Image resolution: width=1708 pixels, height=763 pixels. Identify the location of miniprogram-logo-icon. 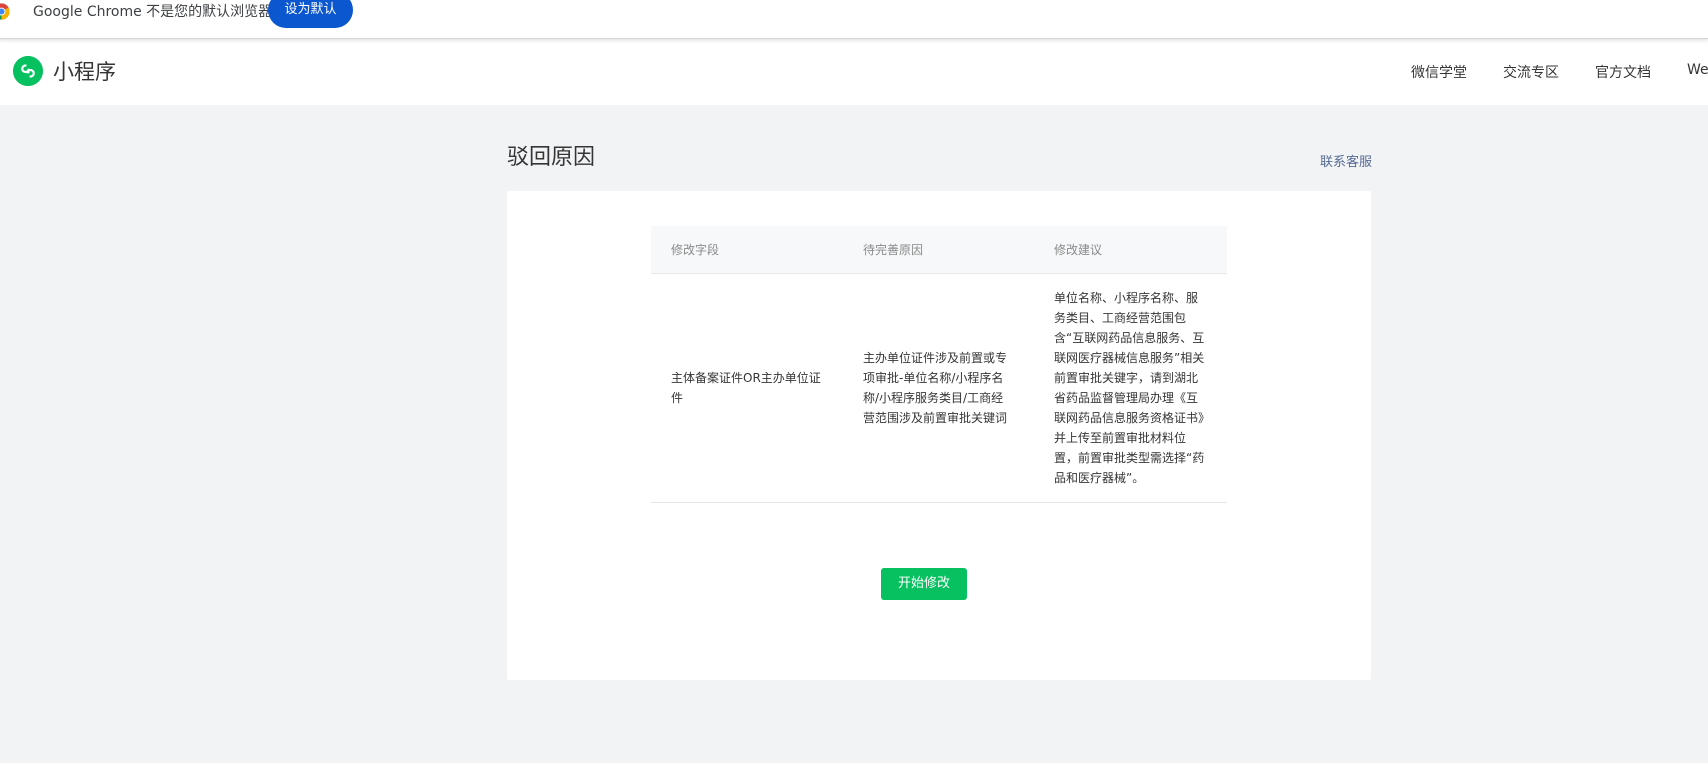
(28, 71).